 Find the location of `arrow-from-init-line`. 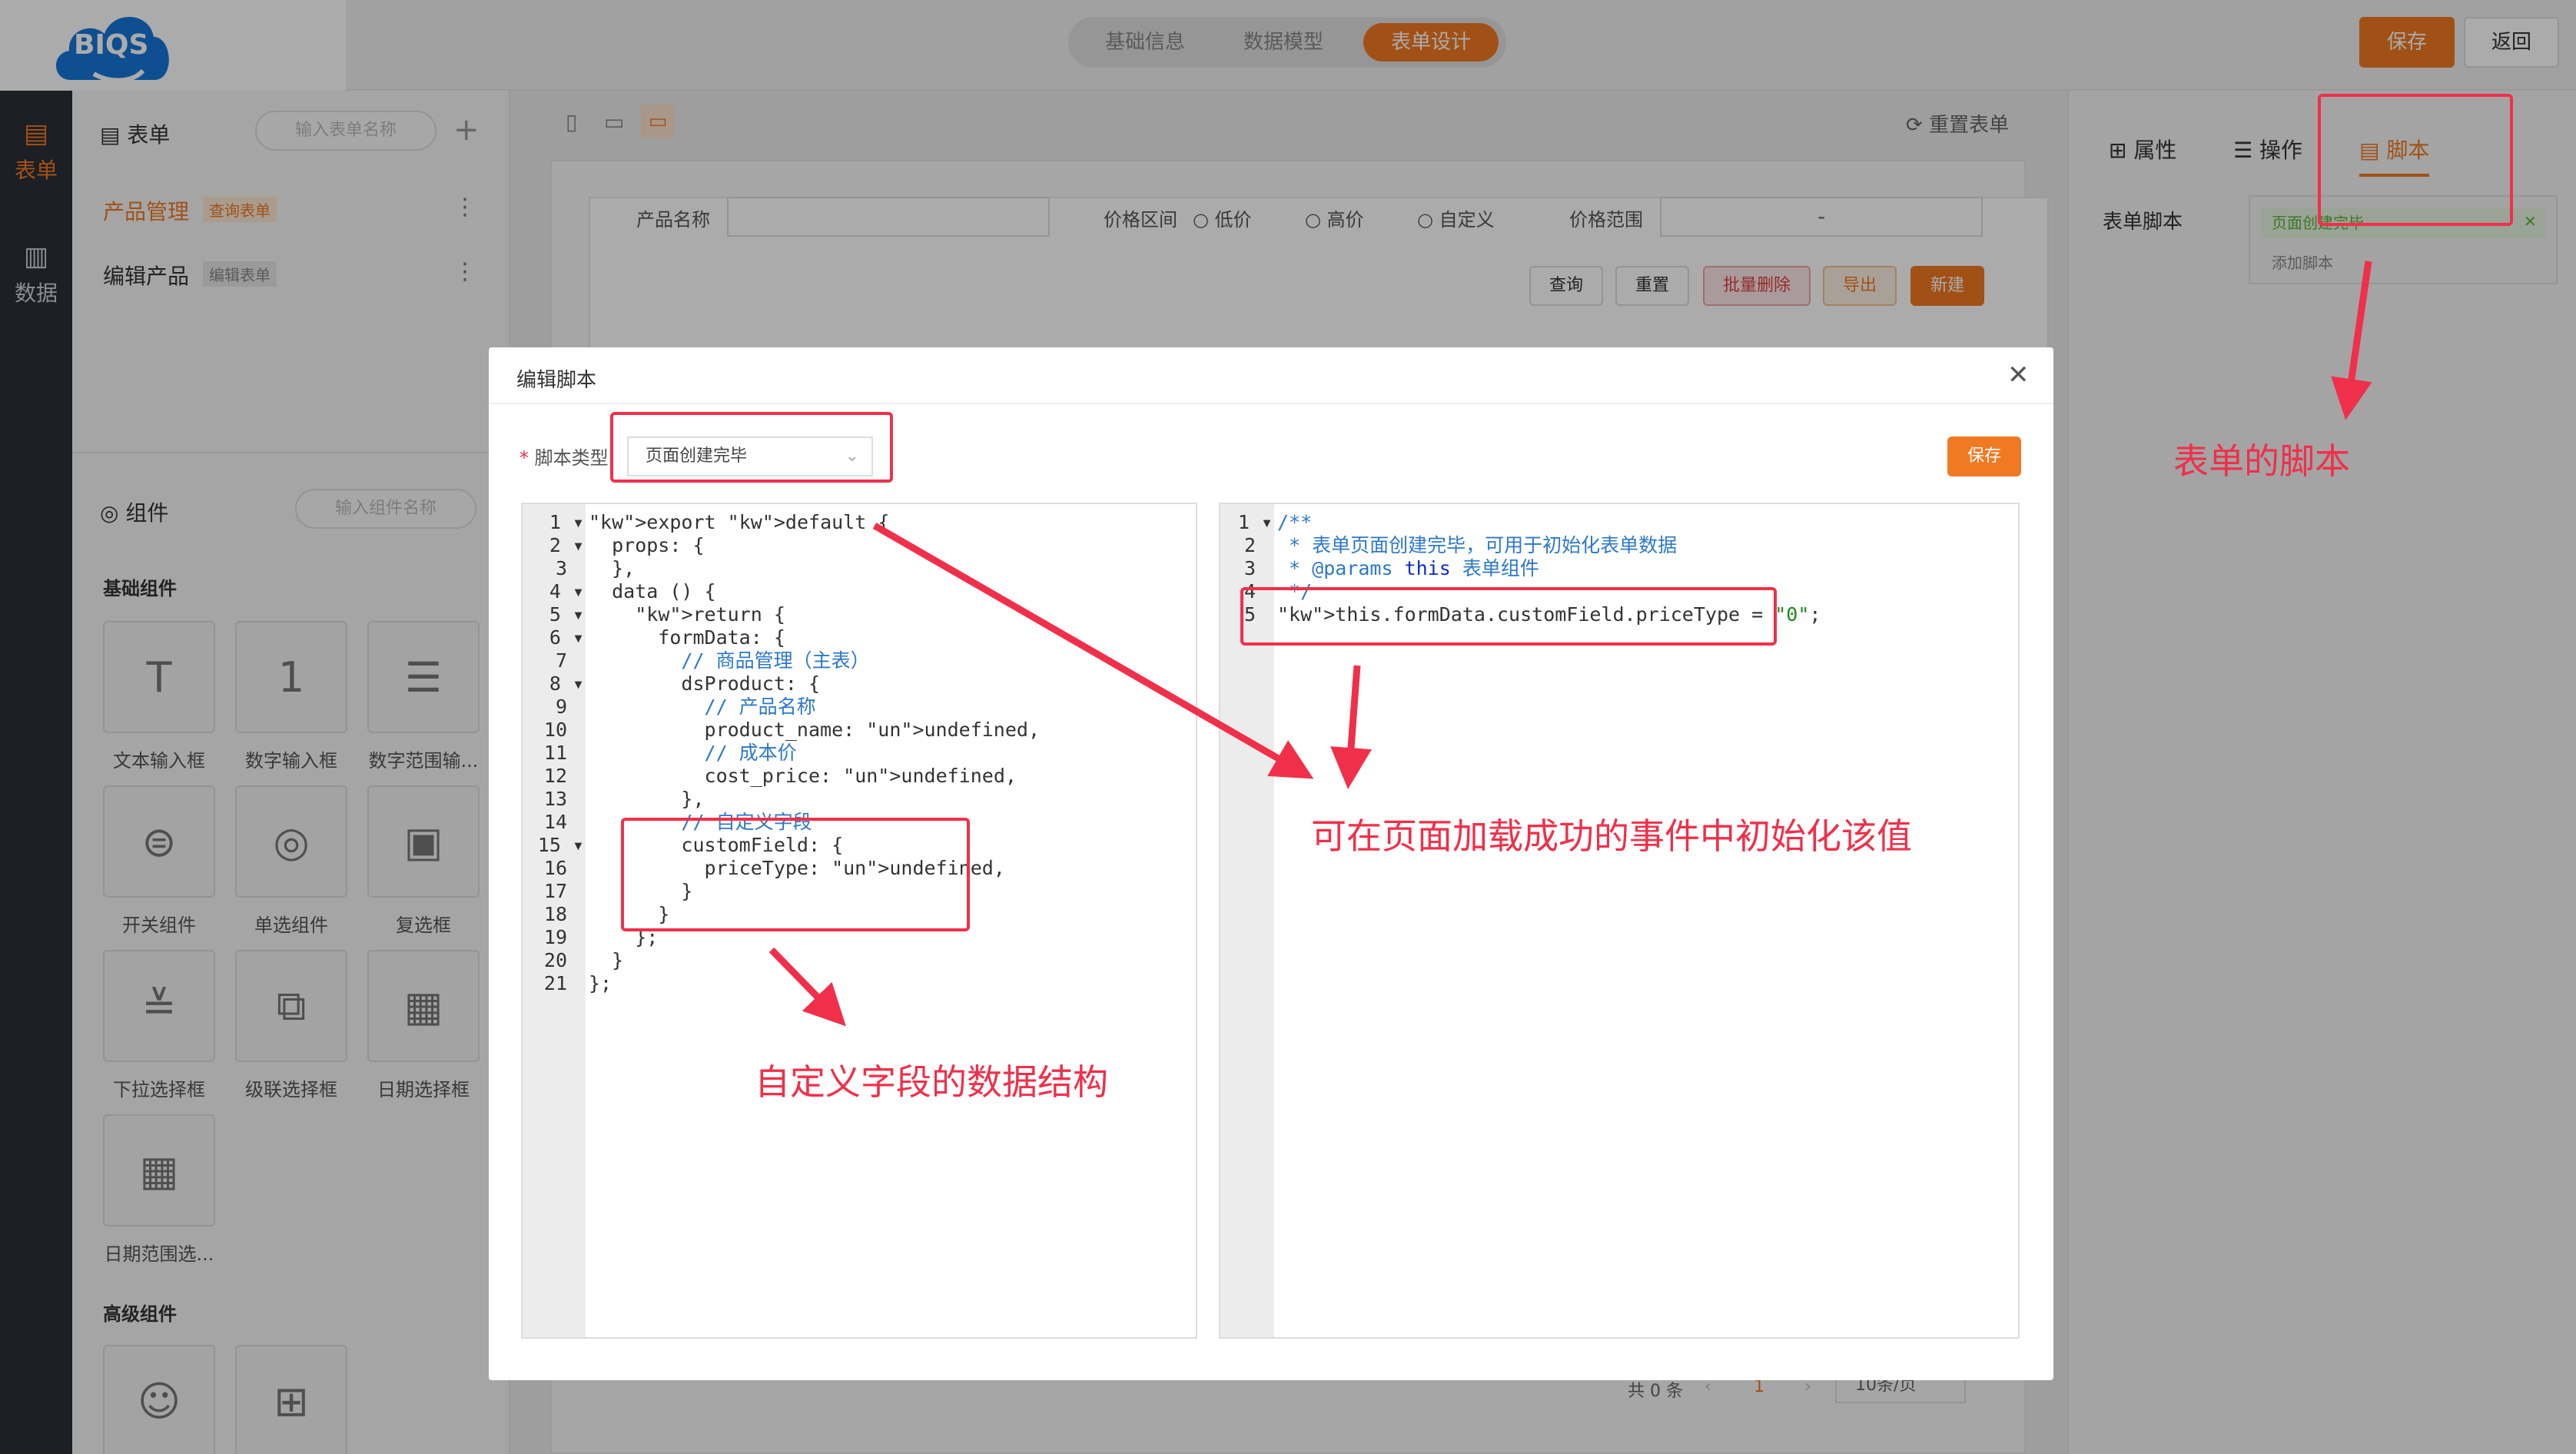

arrow-from-init-line is located at coordinates (1351, 727).